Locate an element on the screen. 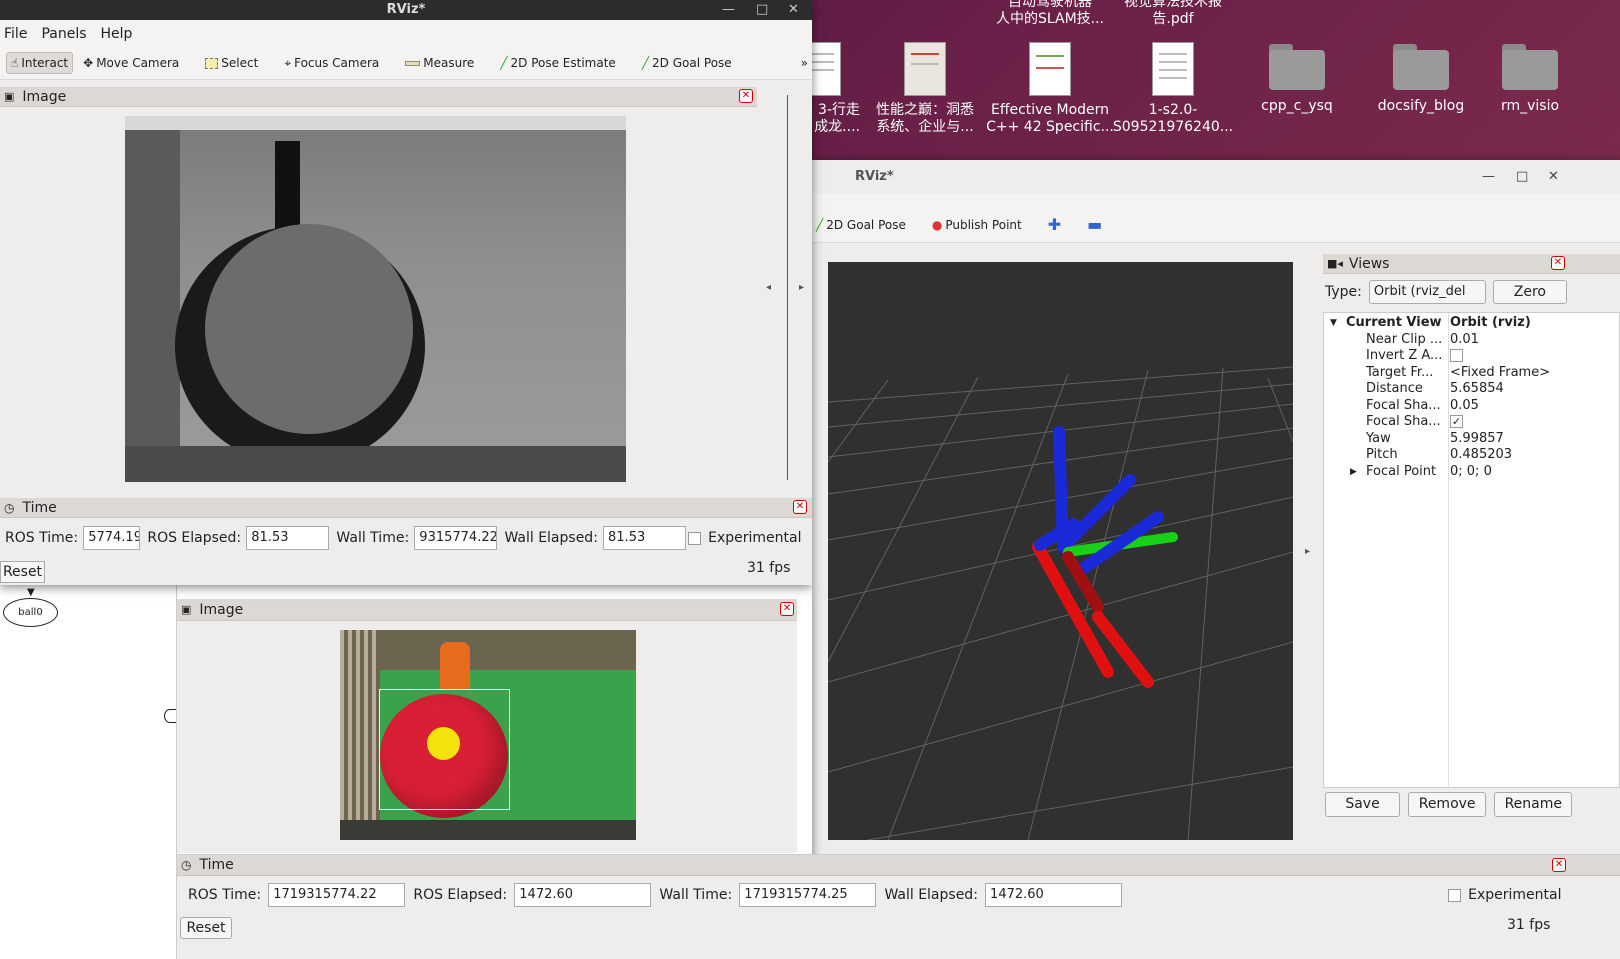 The height and width of the screenshot is (959, 1620). tool-interact: ☝ Interact is located at coordinates (40, 63).